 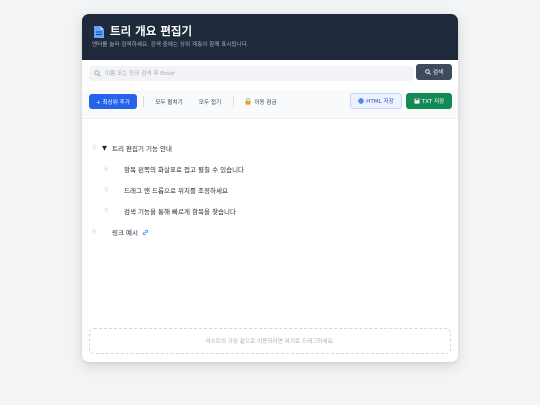 I want to click on collapse-all-button: 모두 접기, so click(x=210, y=101).